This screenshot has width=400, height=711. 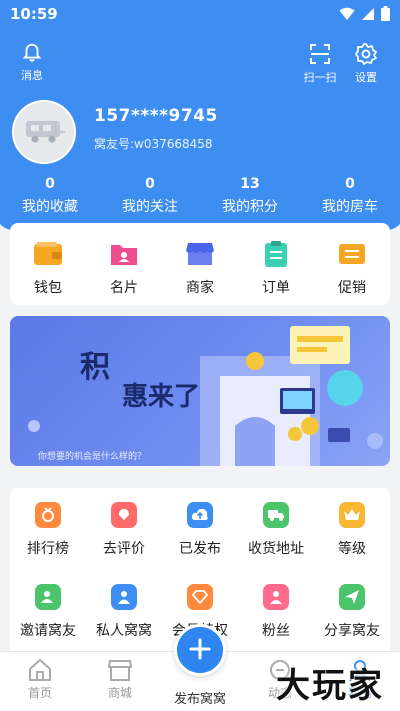 I want to click on avatar, so click(x=44, y=132).